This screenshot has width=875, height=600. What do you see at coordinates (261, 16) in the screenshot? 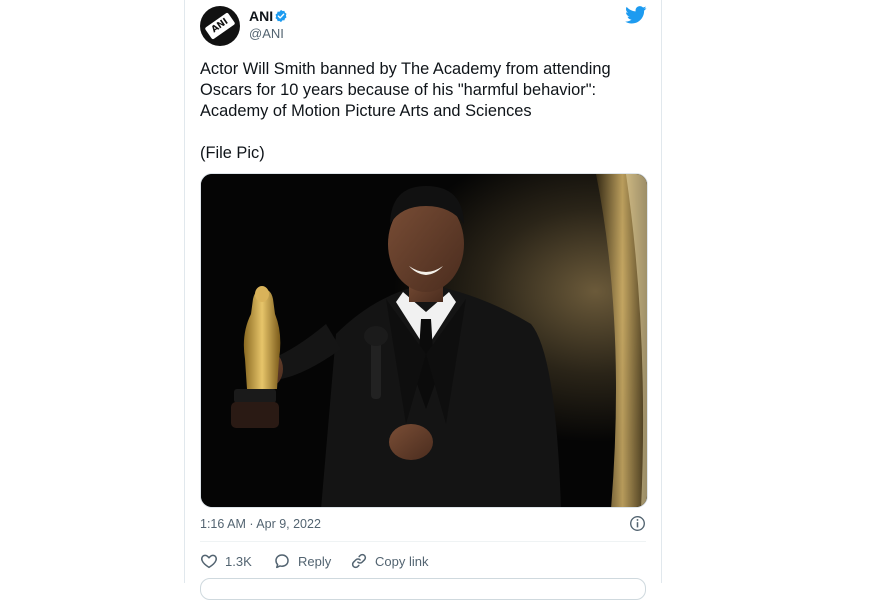
I see `display-name: ANI` at bounding box center [261, 16].